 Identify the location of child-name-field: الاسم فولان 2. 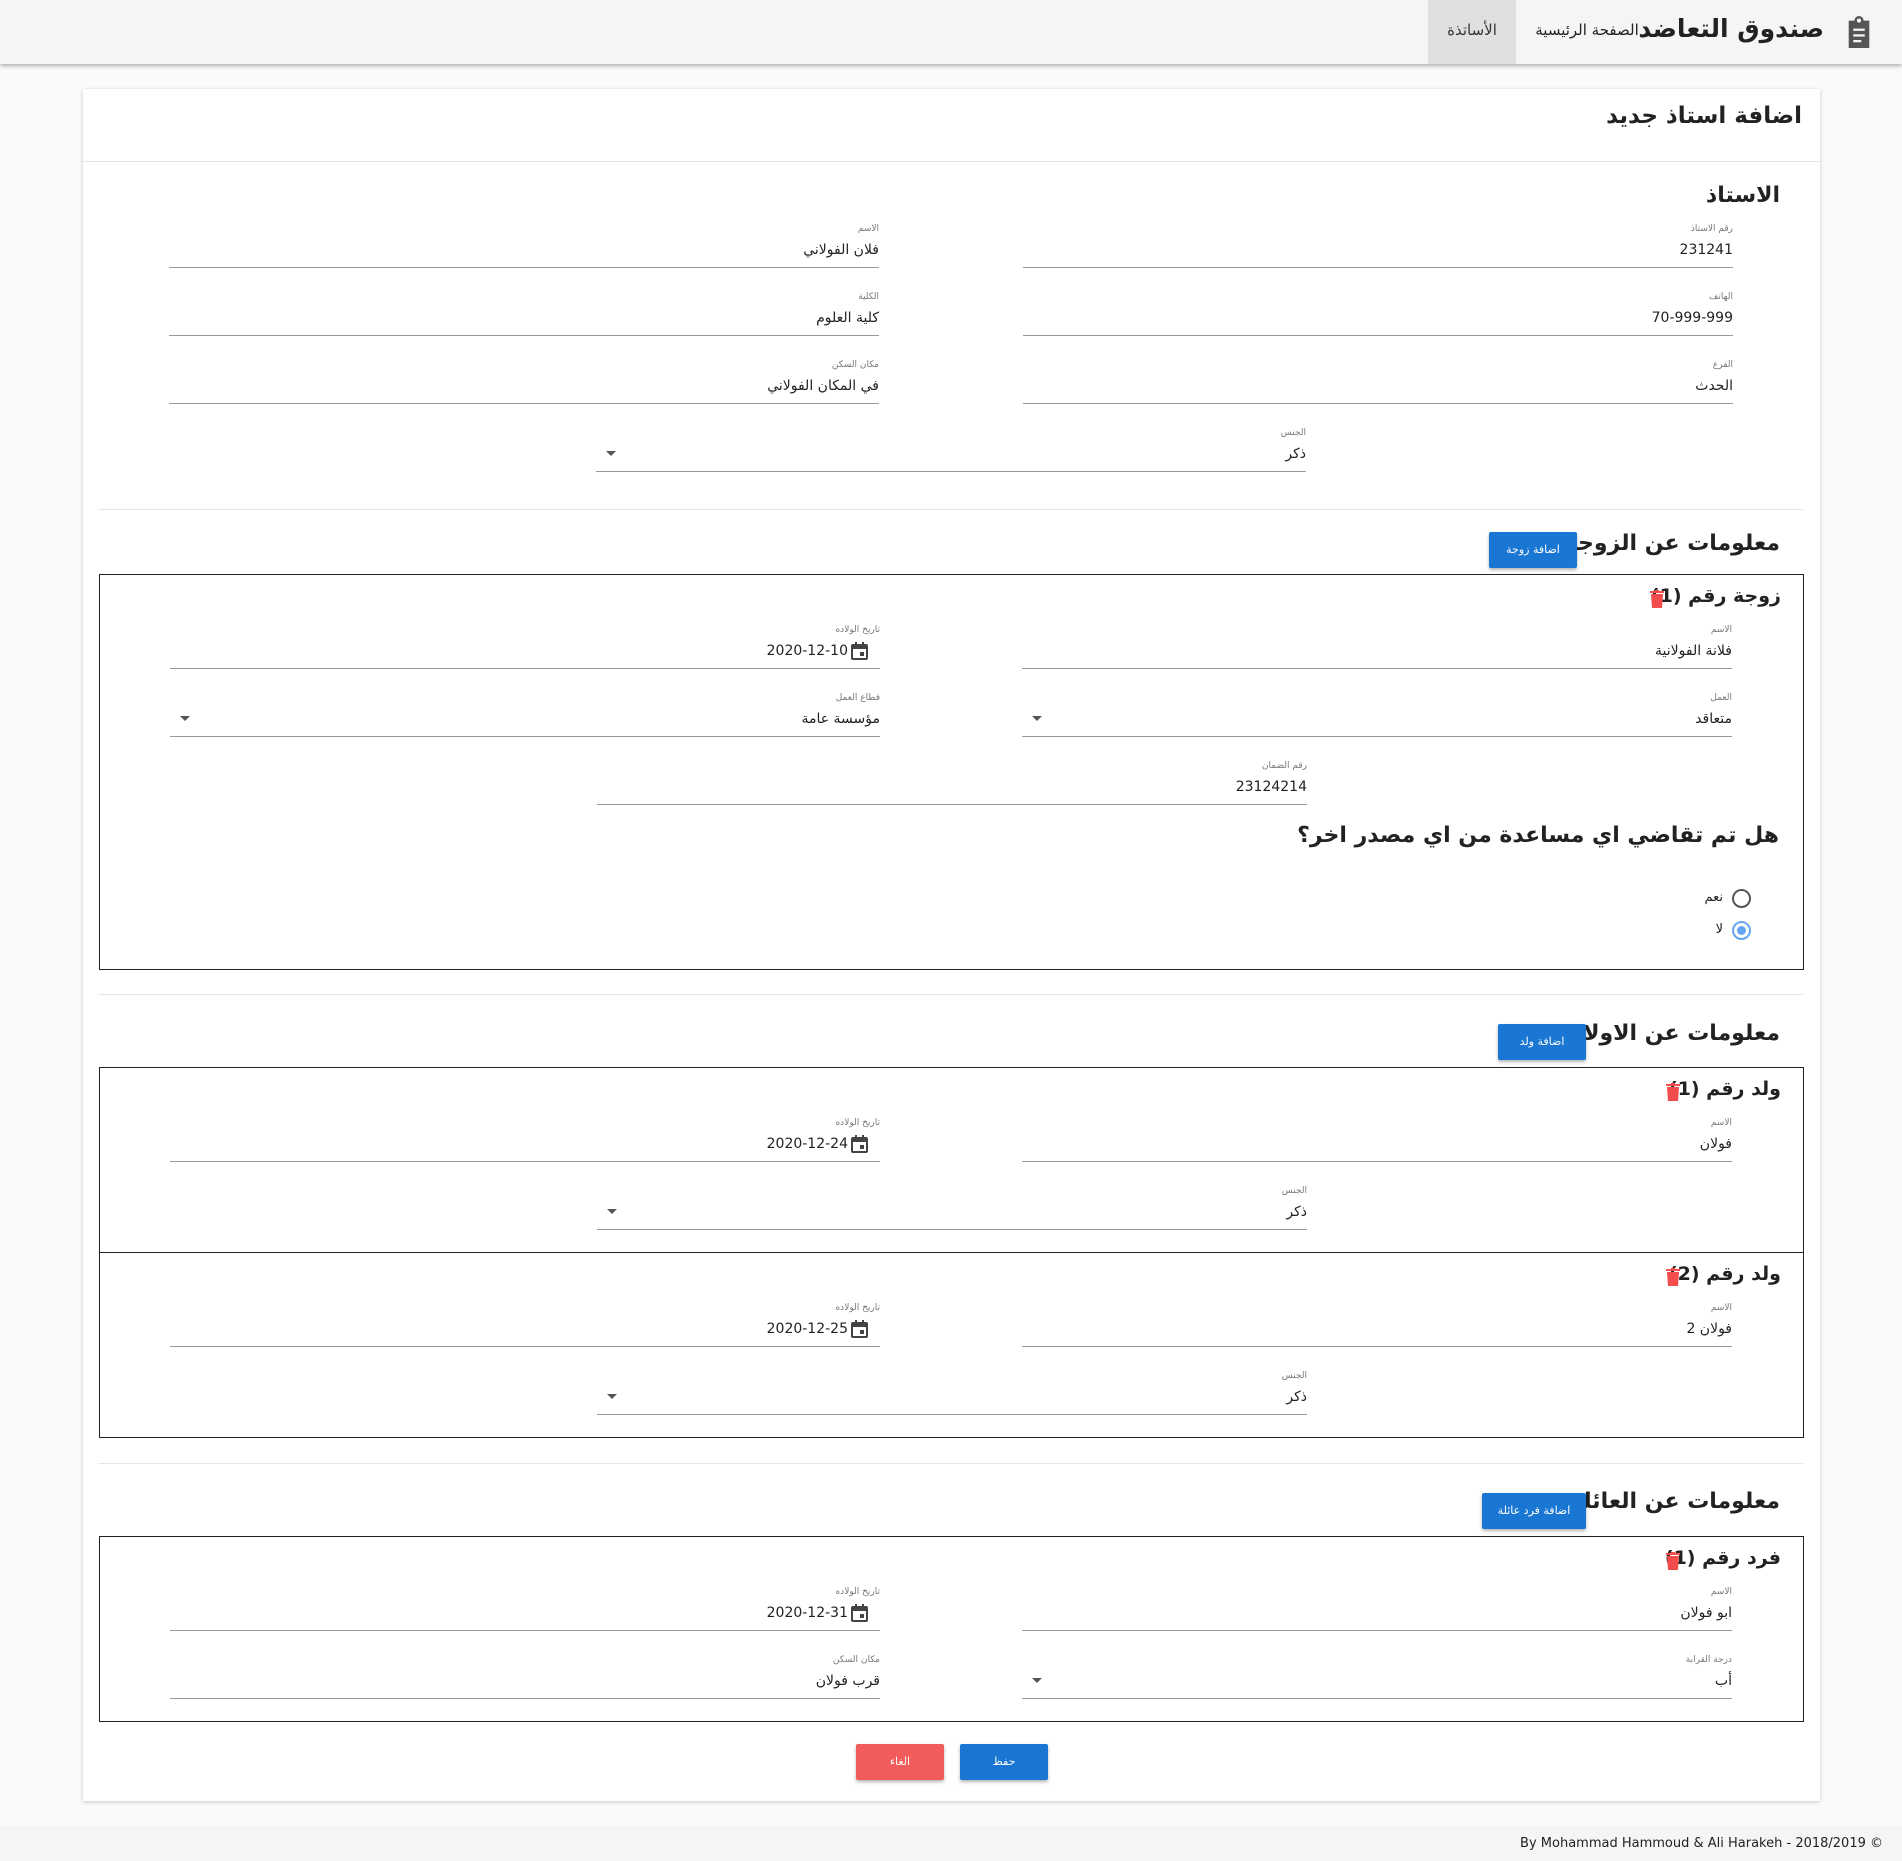
(1377, 1325).